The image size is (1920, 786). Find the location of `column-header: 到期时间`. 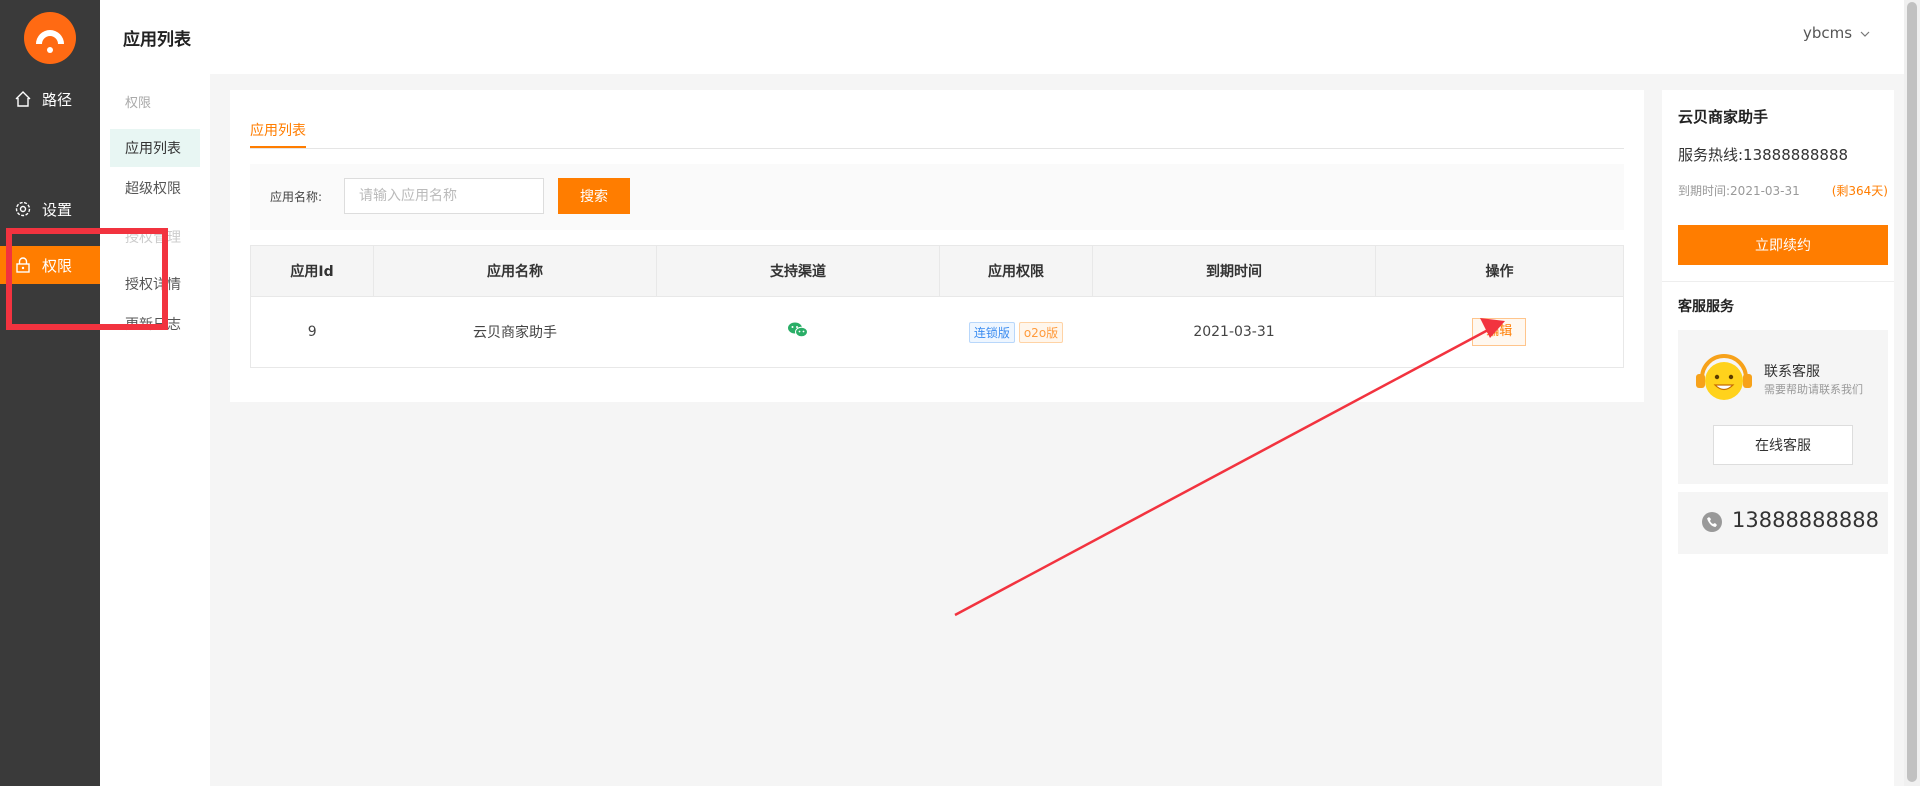

column-header: 到期时间 is located at coordinates (1234, 271).